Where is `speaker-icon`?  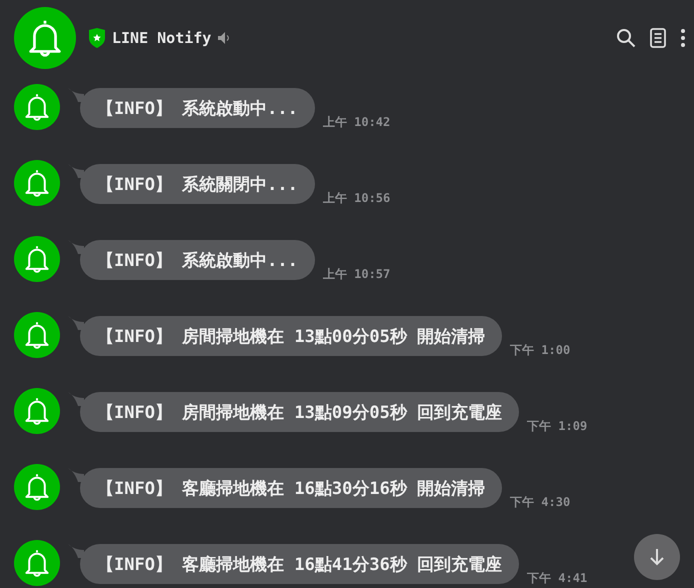 speaker-icon is located at coordinates (224, 38).